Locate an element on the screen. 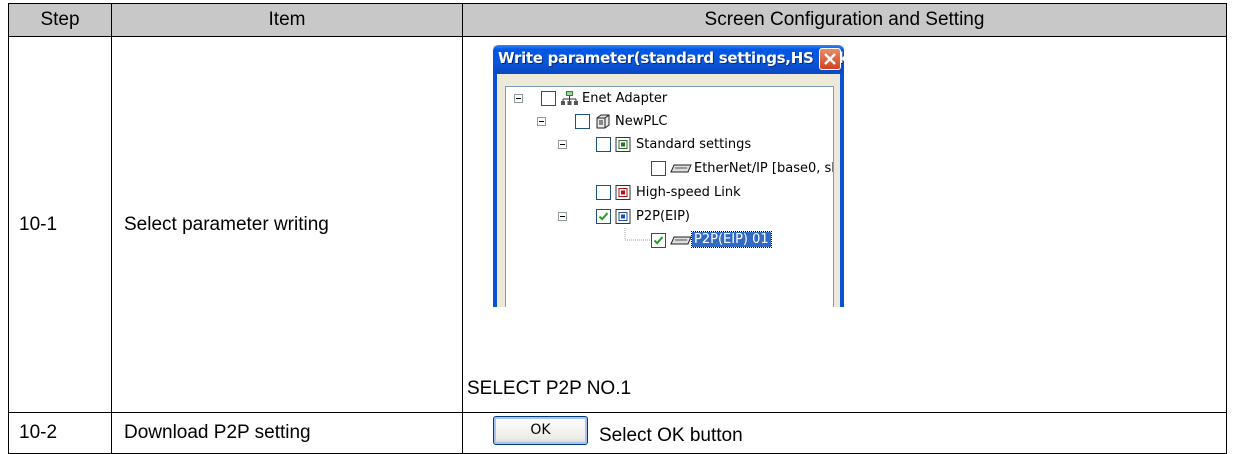 This screenshot has width=1233, height=454. tree-node-p2p-eip: P2P(EIP) is located at coordinates (666, 217).